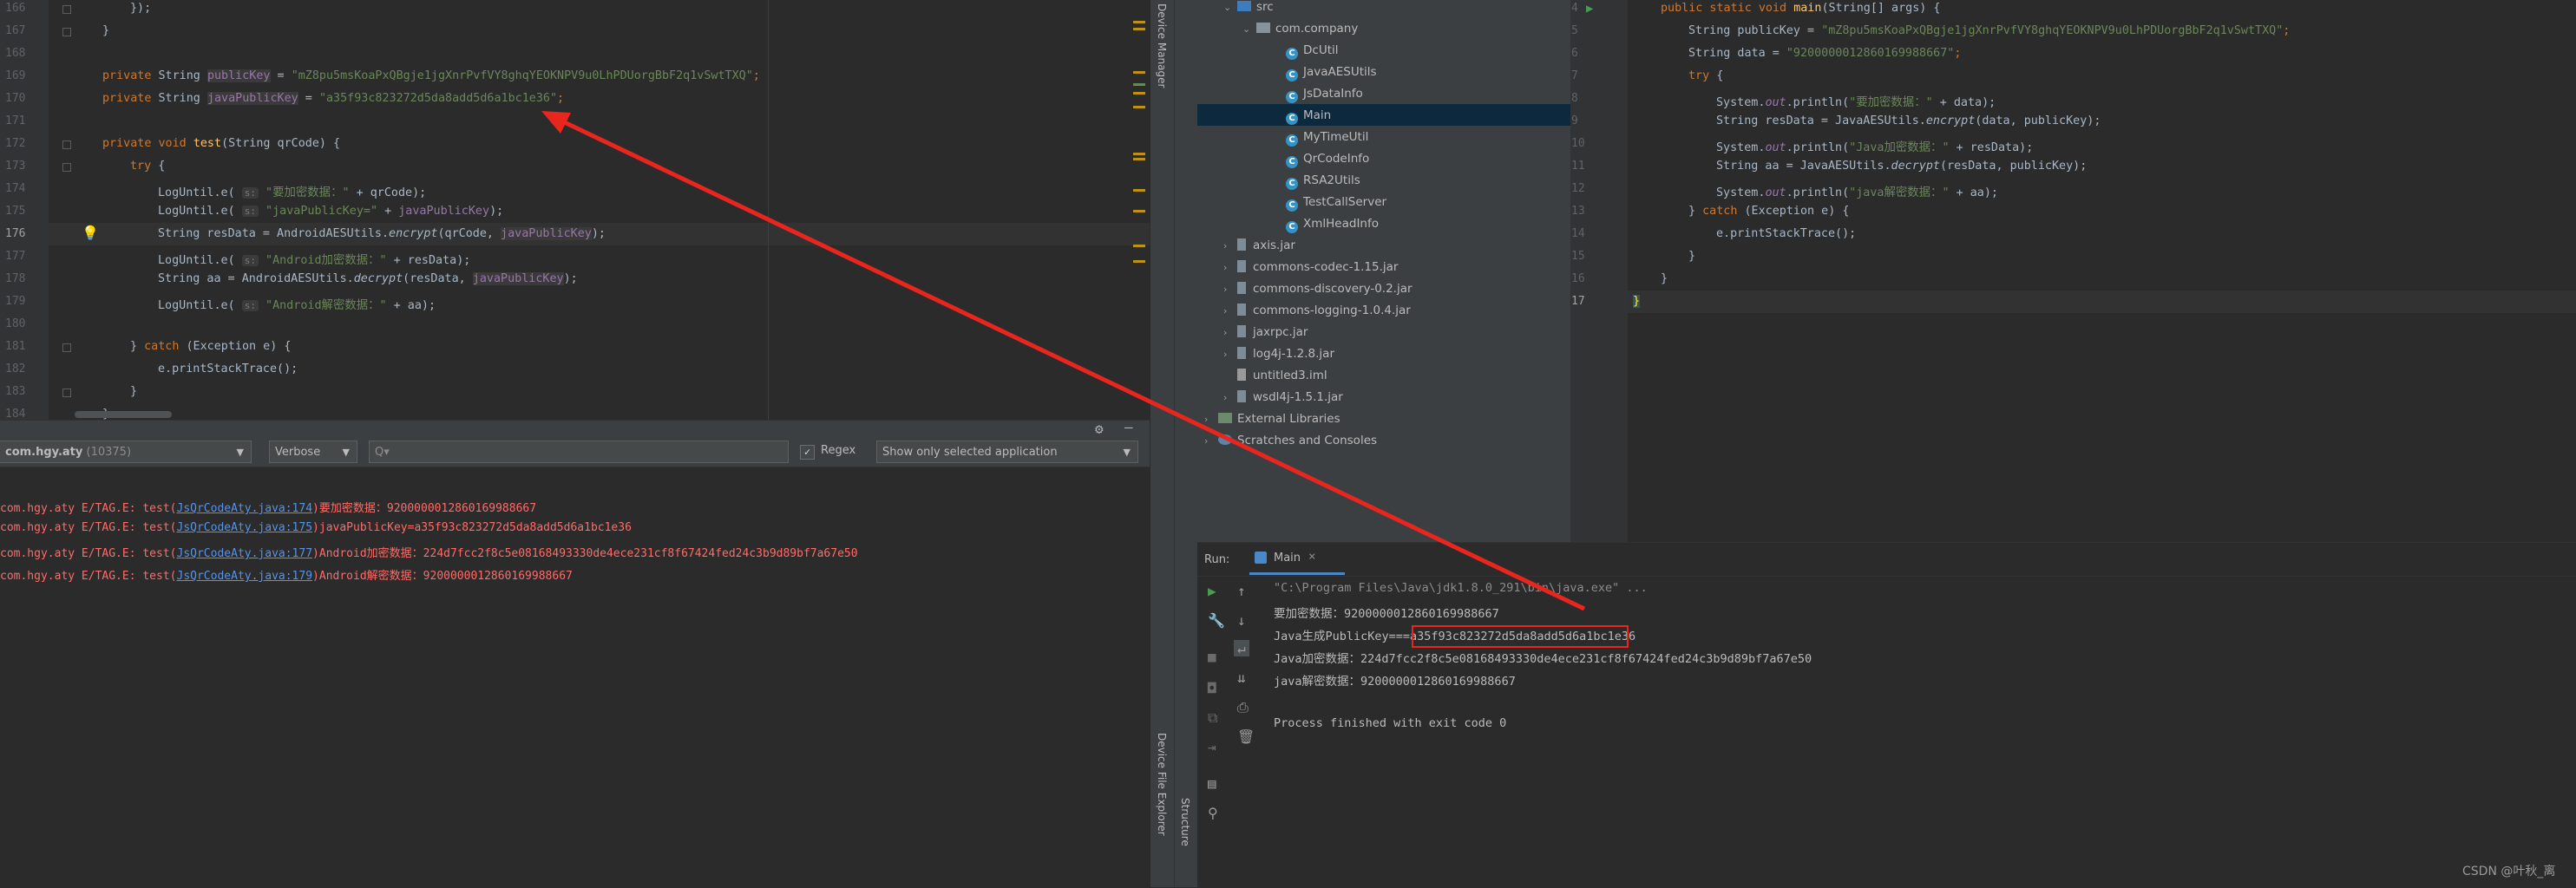 The image size is (2576, 888). Describe the element at coordinates (245, 576) in the screenshot. I see `source-link: JsQrCodeAty.java:179` at that location.